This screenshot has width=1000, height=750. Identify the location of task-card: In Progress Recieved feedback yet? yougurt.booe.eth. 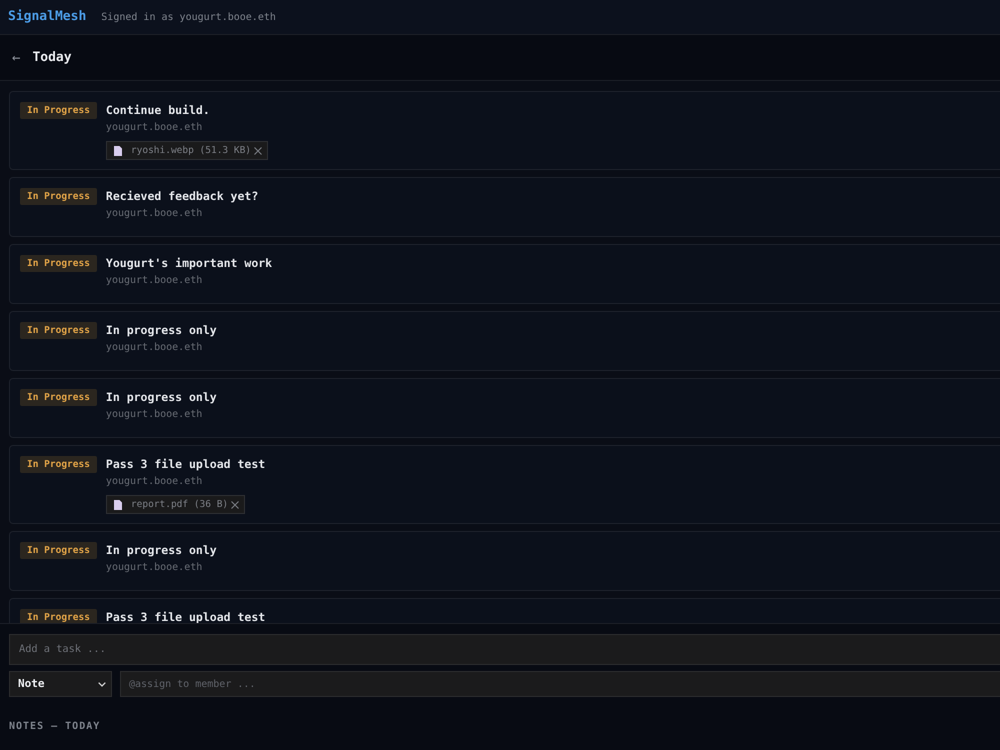
(504, 207).